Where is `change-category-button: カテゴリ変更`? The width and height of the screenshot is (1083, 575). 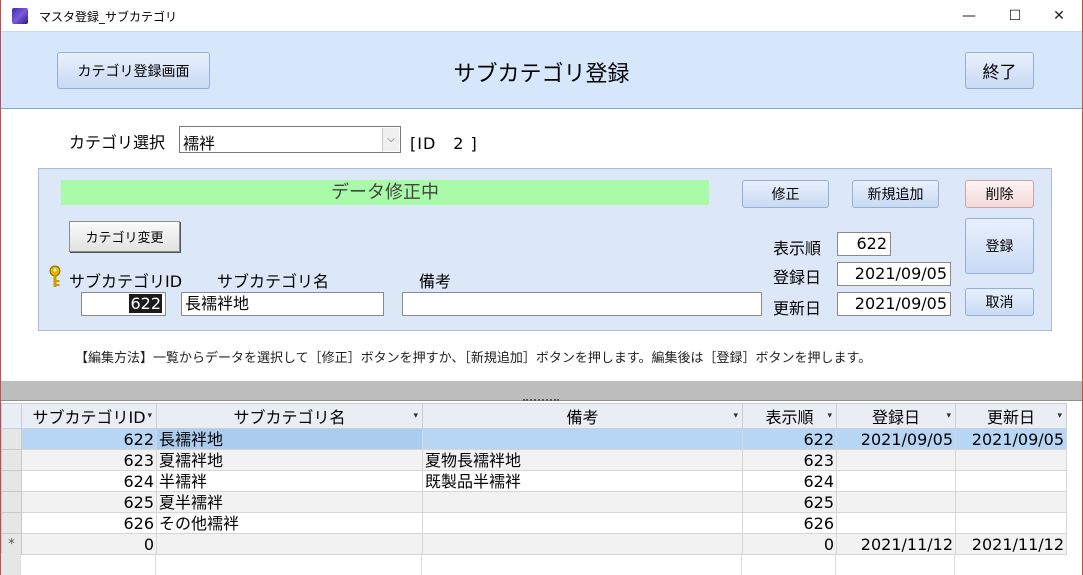
change-category-button: カテゴリ変更 is located at coordinates (124, 236).